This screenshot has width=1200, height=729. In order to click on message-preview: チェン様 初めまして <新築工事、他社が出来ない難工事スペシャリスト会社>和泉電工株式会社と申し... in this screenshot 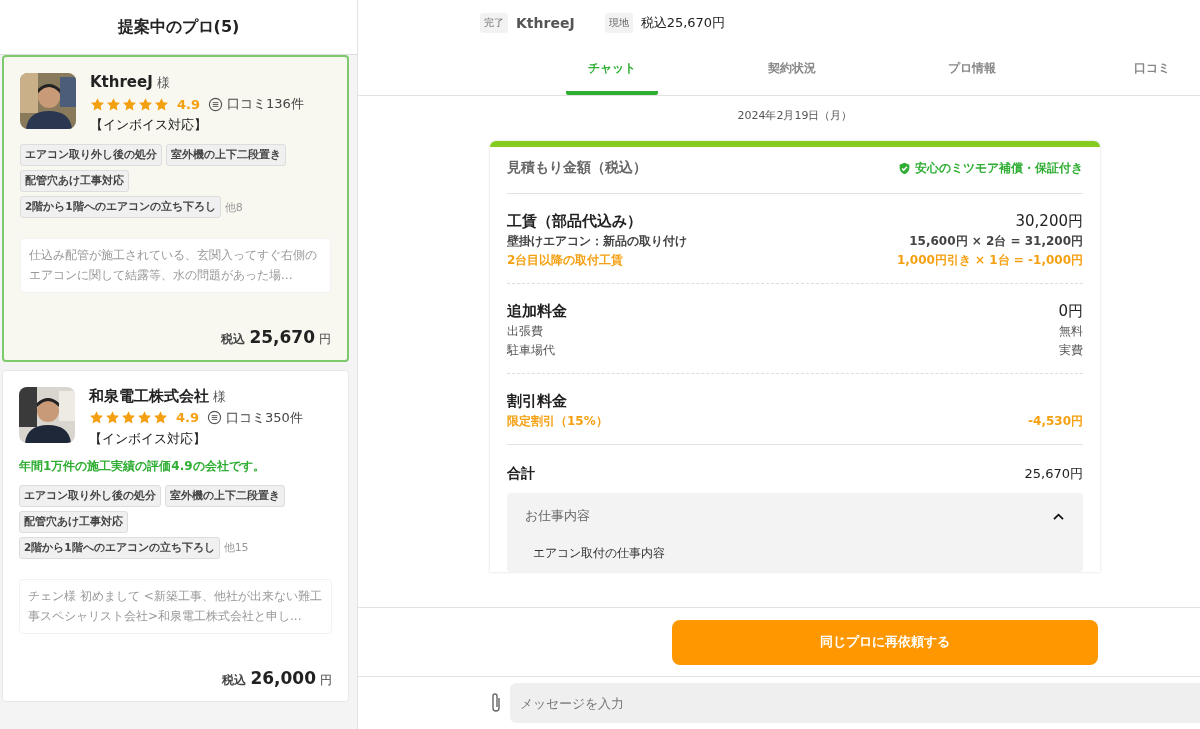, I will do `click(175, 606)`.